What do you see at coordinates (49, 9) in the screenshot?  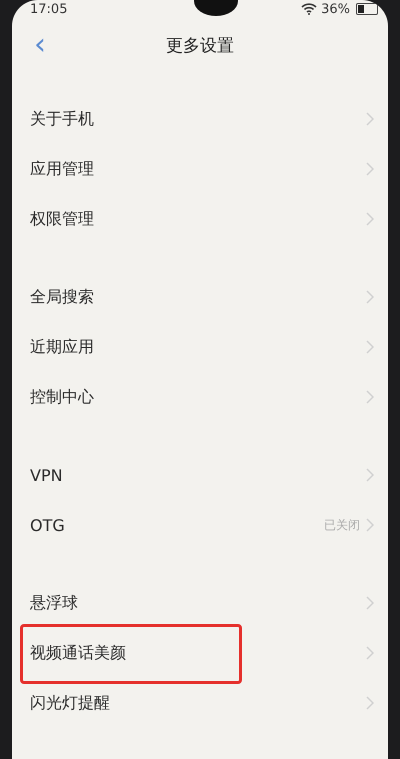 I see `status-time: 17:05` at bounding box center [49, 9].